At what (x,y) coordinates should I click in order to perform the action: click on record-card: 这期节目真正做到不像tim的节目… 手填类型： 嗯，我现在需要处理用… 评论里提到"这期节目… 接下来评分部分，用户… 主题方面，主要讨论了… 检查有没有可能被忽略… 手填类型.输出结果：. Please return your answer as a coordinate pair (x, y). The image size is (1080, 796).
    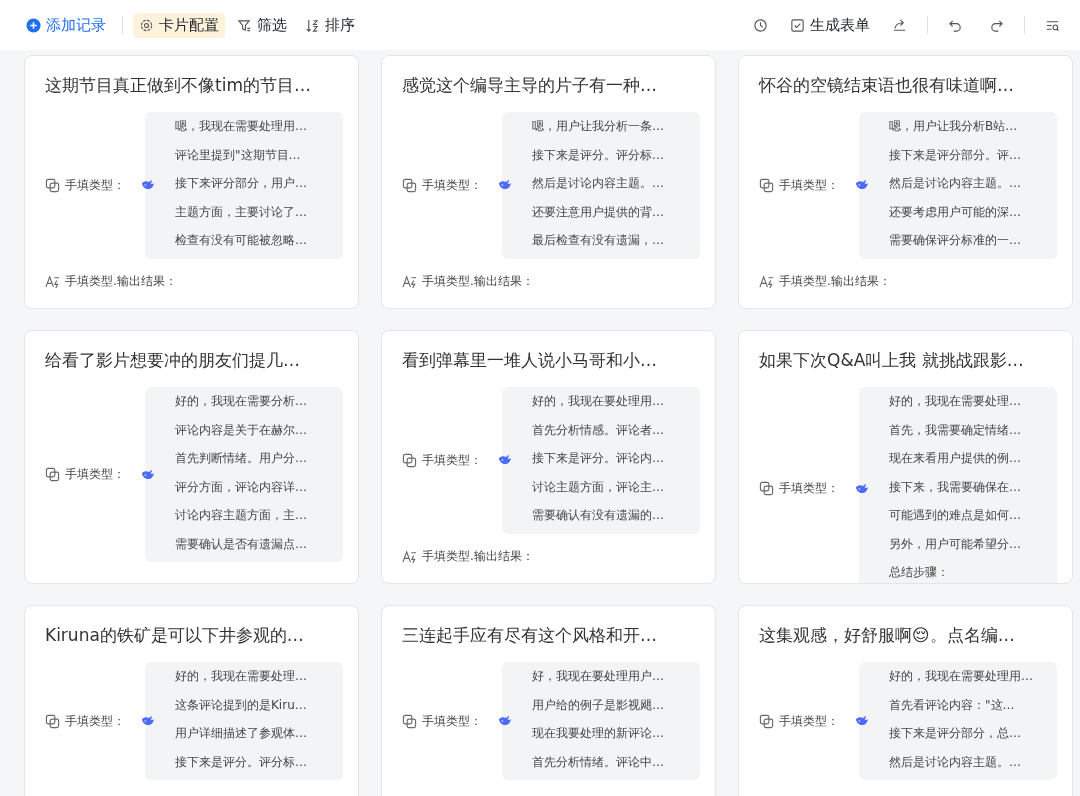
    Looking at the image, I should click on (191, 182).